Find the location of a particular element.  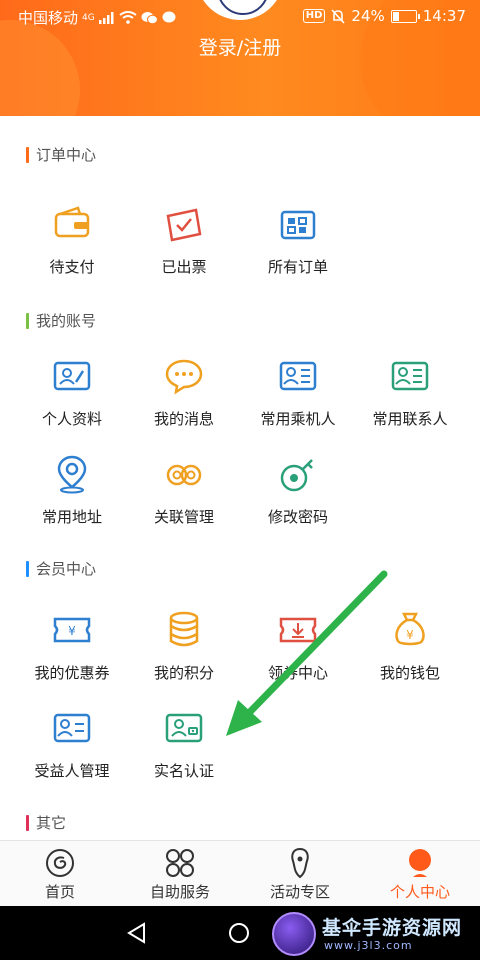

avatar-face-icon is located at coordinates (243, 7).